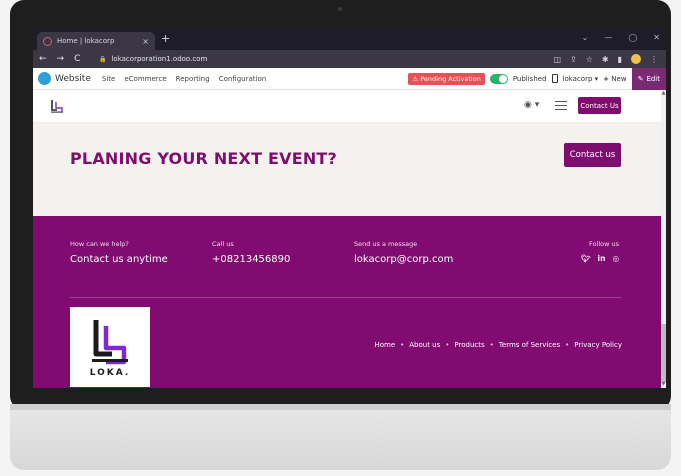 This screenshot has height=476, width=681. Describe the element at coordinates (345, 297) in the screenshot. I see `footer-divider` at that location.